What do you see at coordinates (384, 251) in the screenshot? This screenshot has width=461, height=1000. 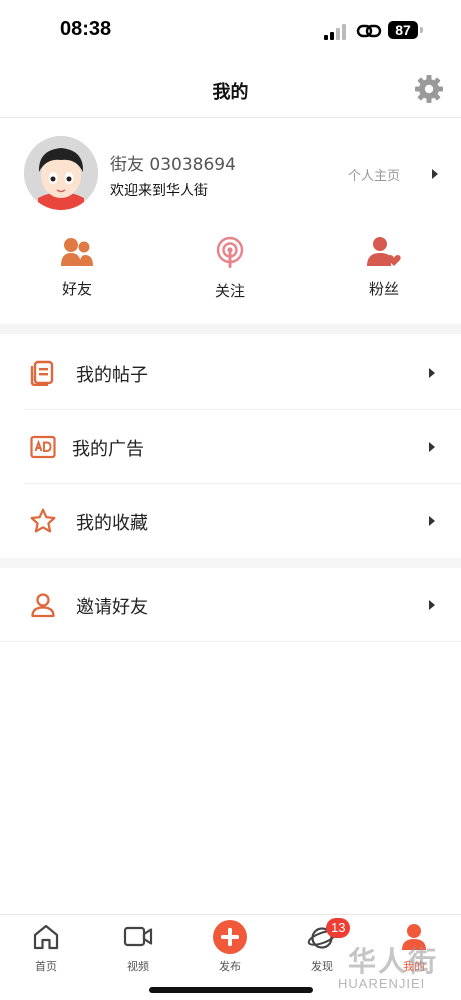 I see `user-heart-icon` at bounding box center [384, 251].